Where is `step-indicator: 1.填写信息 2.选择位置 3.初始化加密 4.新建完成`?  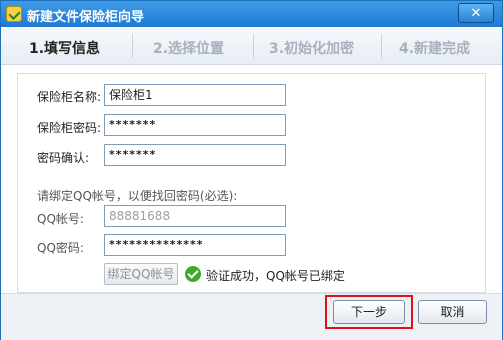 step-indicator: 1.填写信息 2.选择位置 3.初始化加密 4.新建完成 is located at coordinates (251, 46).